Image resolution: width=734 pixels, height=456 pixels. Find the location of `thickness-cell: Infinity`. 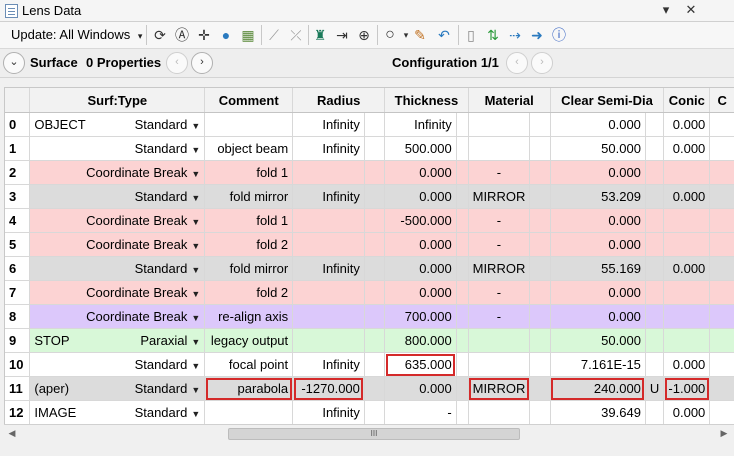

thickness-cell: Infinity is located at coordinates (420, 124).